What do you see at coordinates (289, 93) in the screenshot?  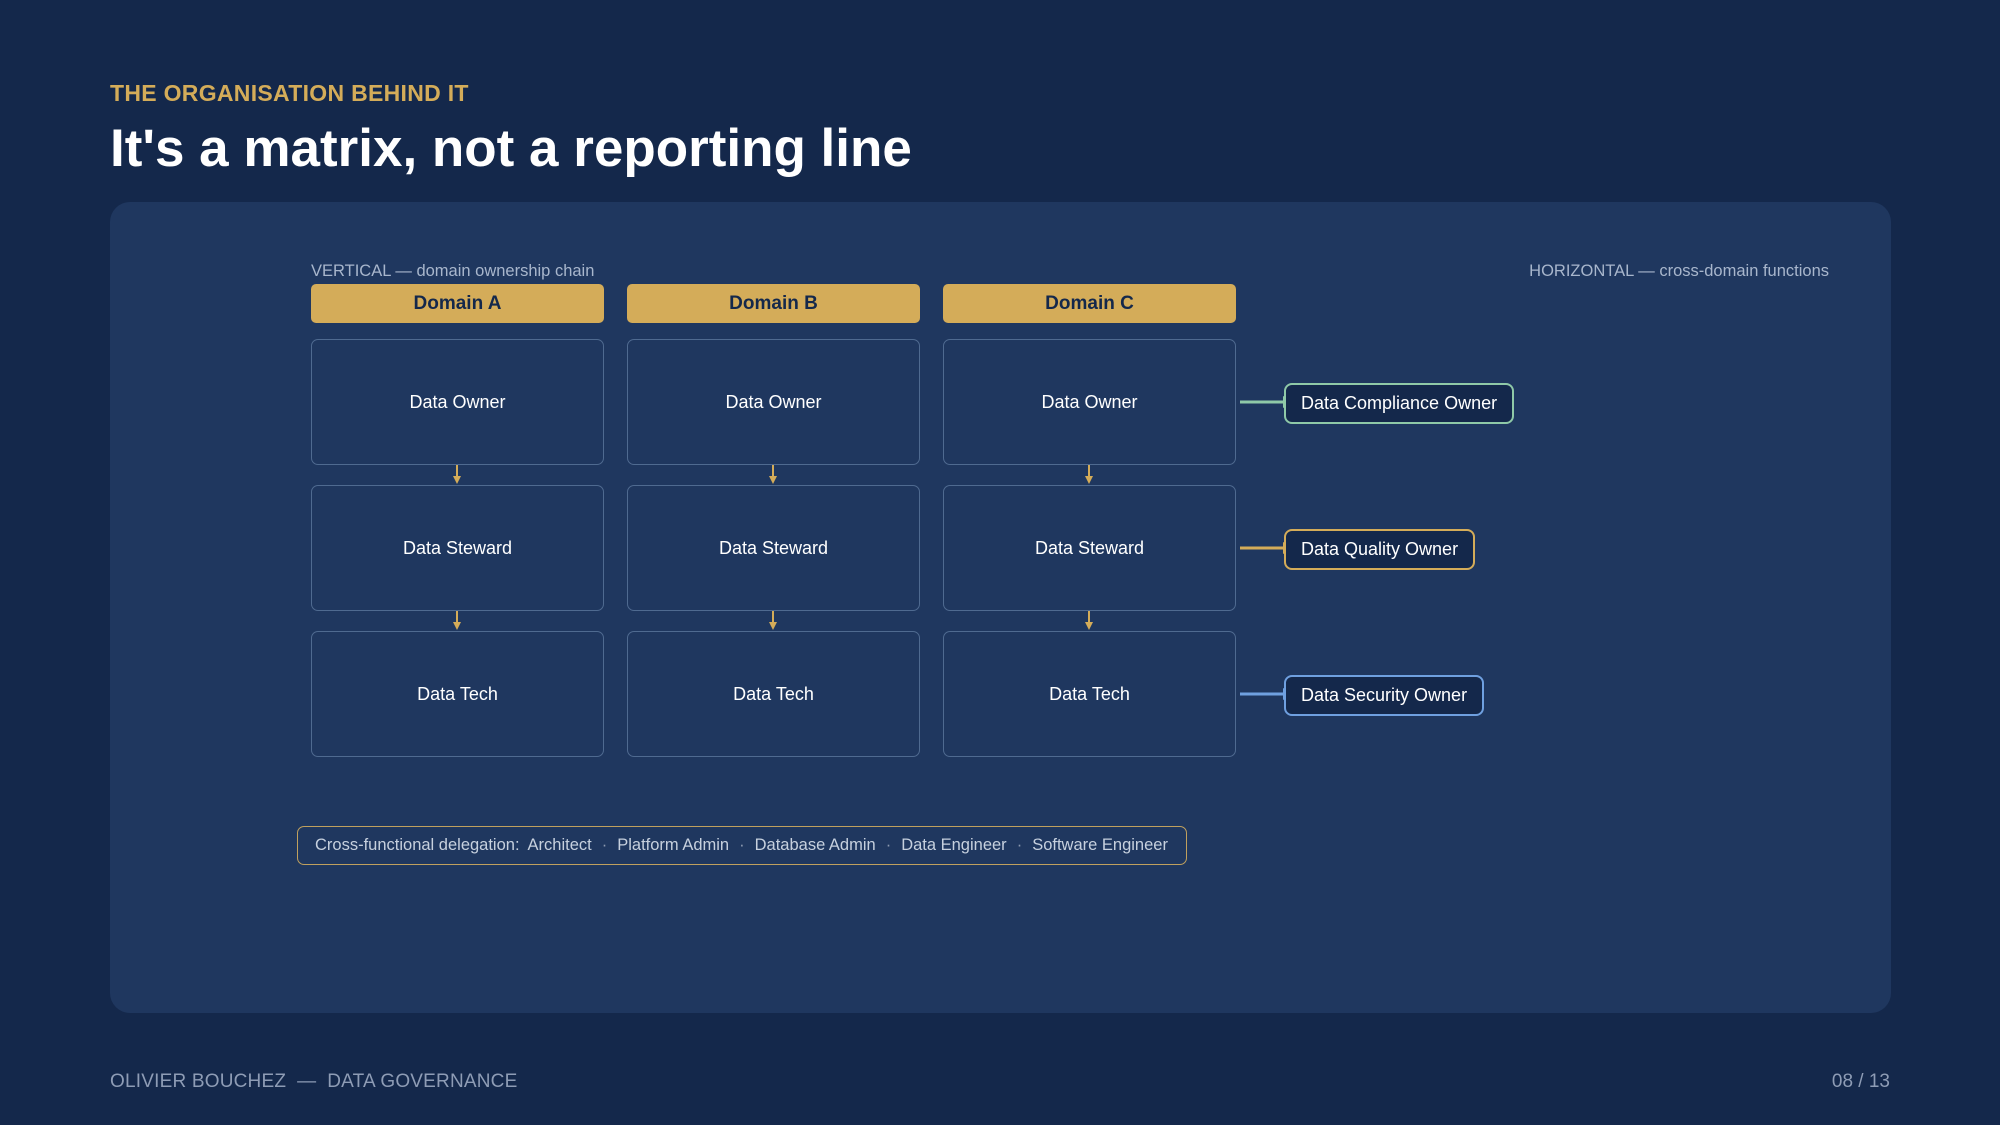 I see `section-eyebrow: THE ORGANISATION BEHIND IT` at bounding box center [289, 93].